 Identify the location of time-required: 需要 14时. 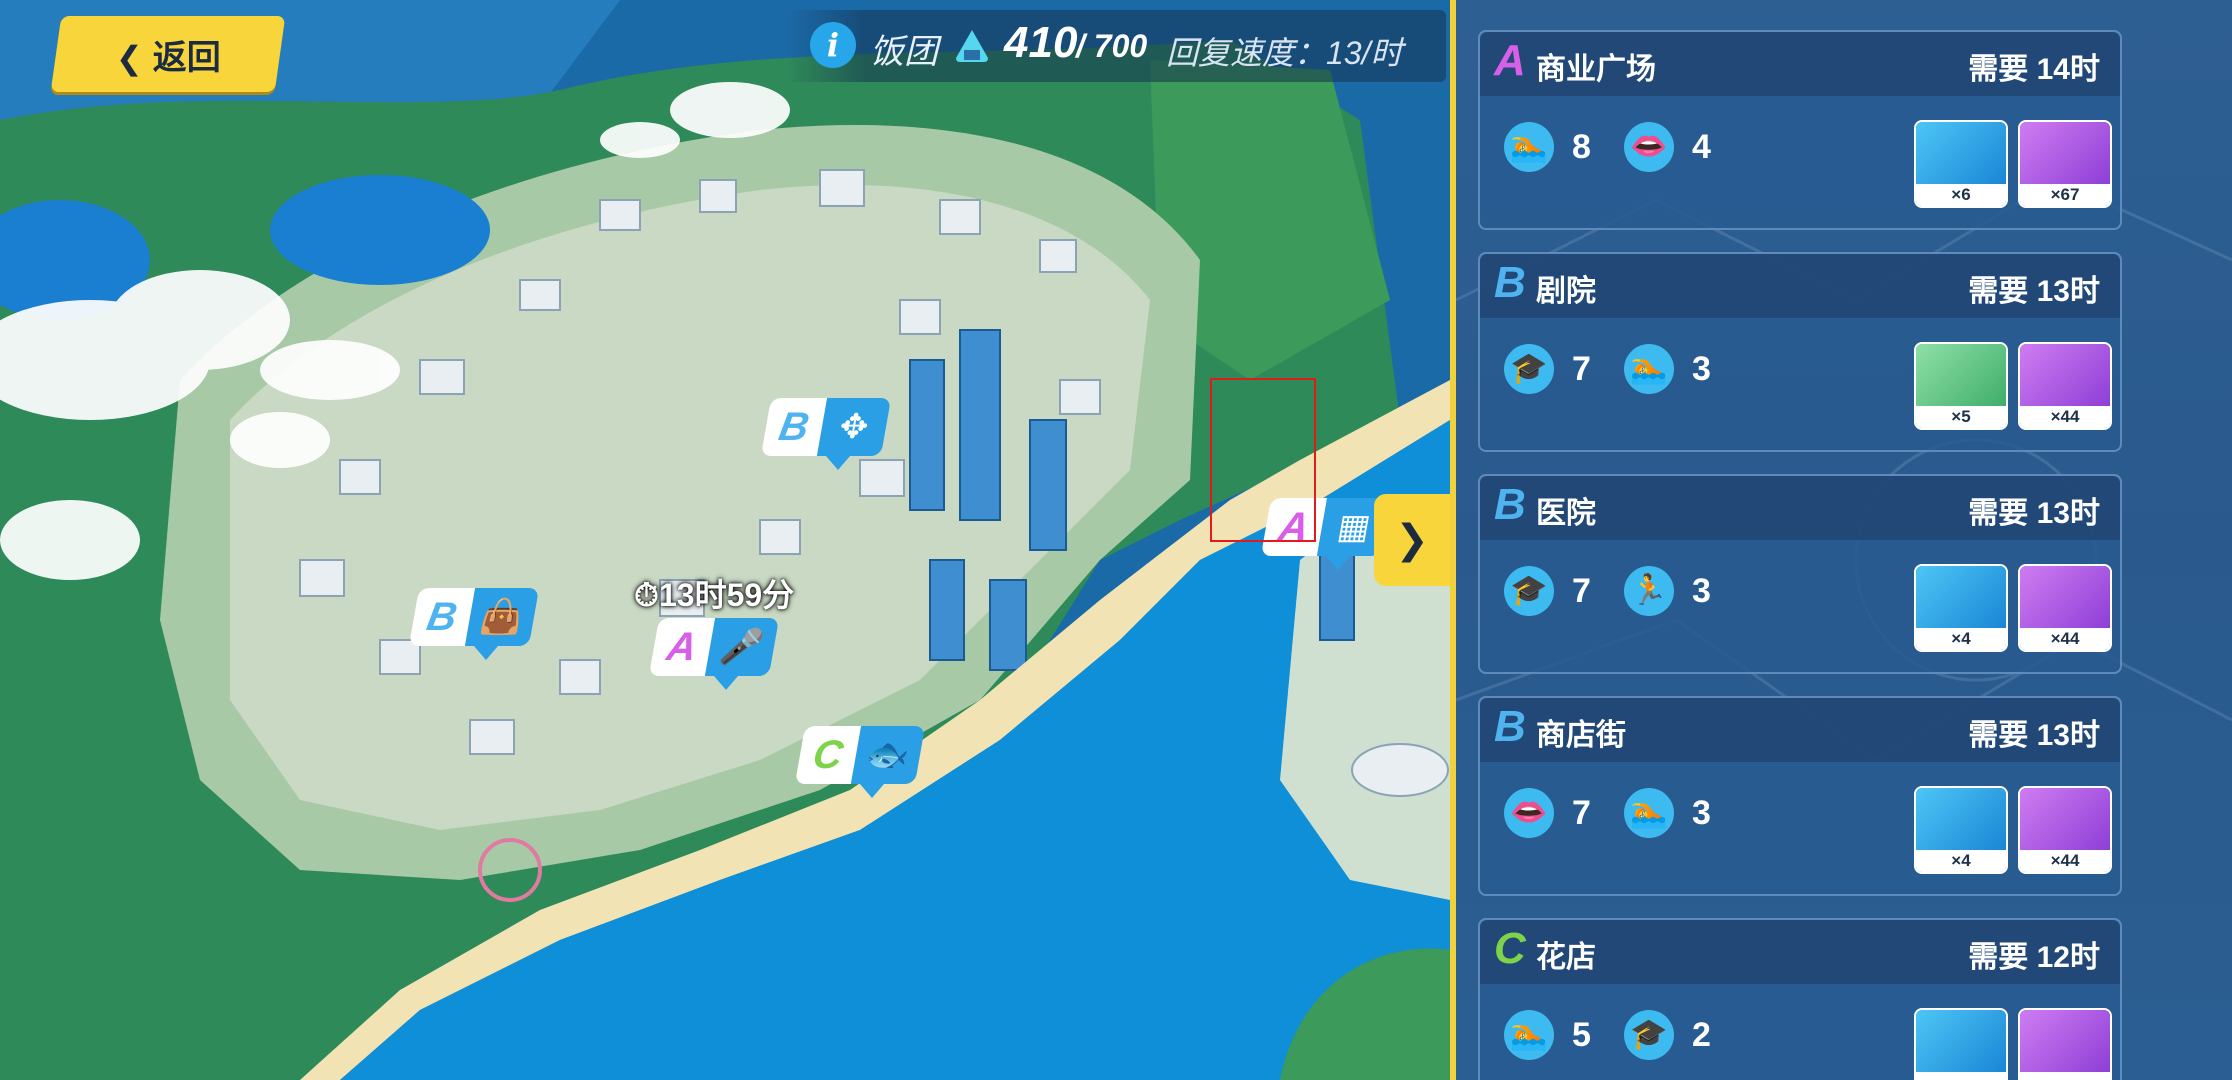
(2034, 69).